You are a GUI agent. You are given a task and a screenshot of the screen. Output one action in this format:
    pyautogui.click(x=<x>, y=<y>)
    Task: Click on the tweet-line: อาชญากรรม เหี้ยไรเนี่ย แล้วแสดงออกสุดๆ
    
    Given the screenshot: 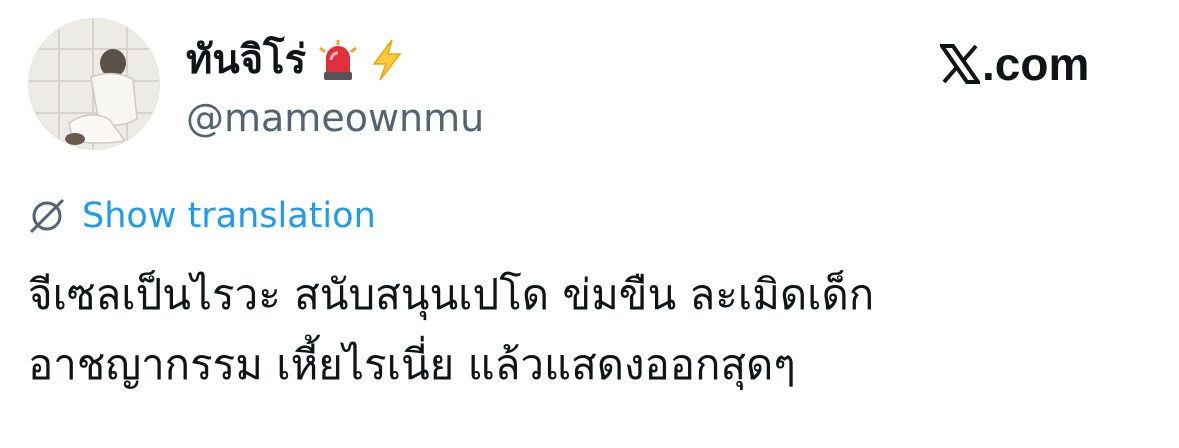 What is the action you would take?
    pyautogui.click(x=412, y=364)
    